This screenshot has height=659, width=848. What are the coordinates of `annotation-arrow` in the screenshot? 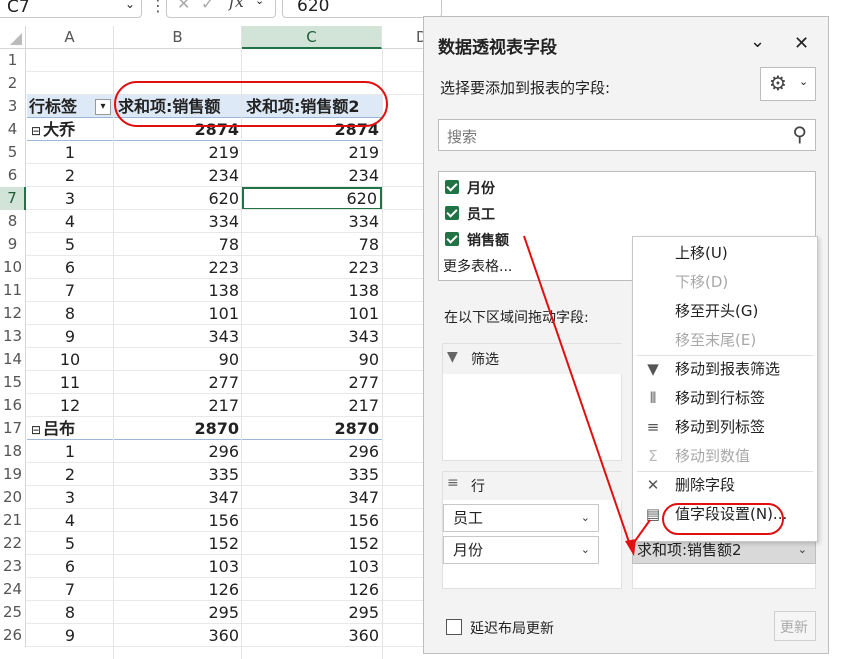 It's located at (587, 395).